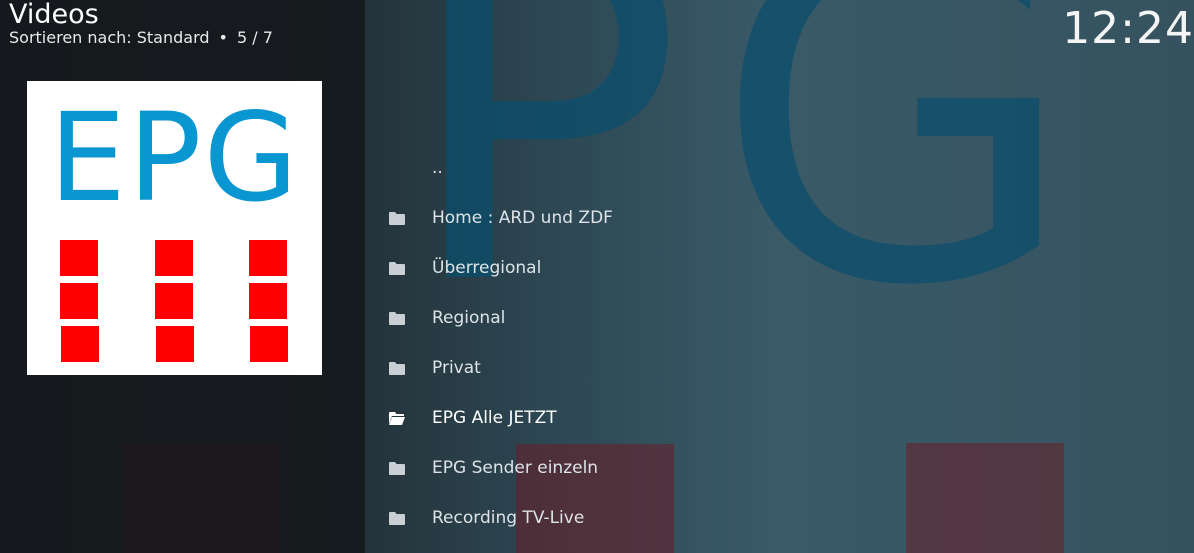  I want to click on list-item-label: Überregional, so click(487, 268).